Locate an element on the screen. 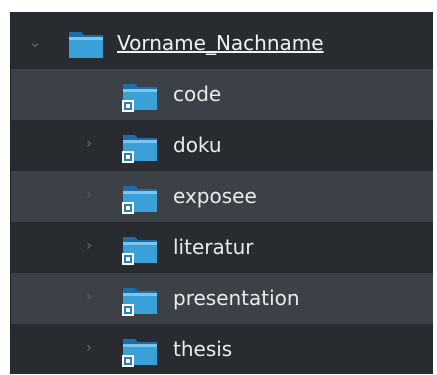  tree-item-label: thesis is located at coordinates (202, 349).